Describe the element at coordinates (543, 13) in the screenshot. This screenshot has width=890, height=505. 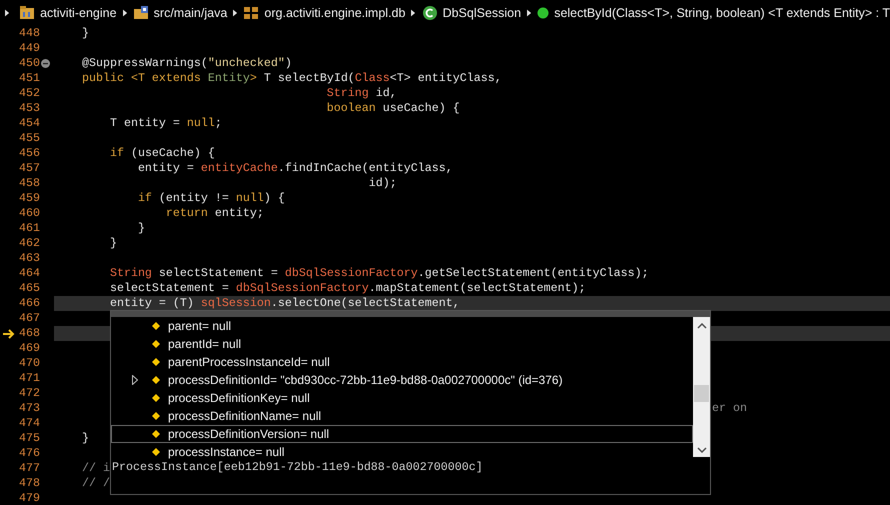
I see `dot-icon` at that location.